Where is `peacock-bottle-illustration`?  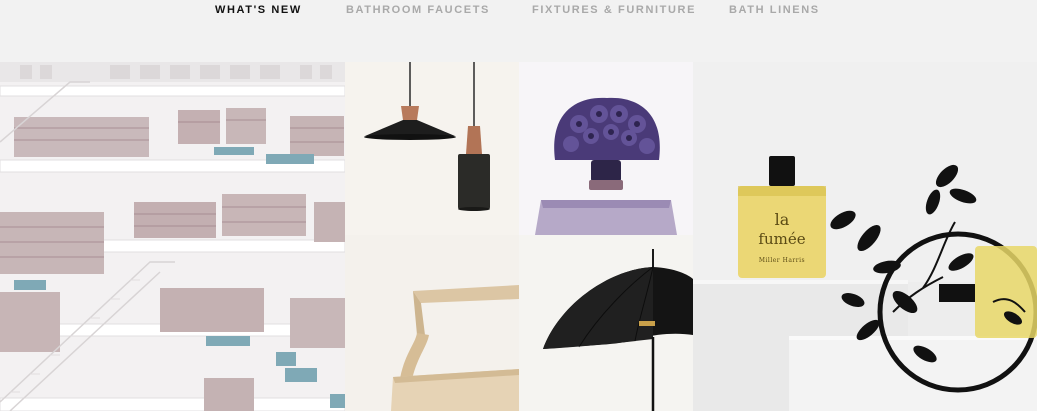
peacock-bottle-illustration is located at coordinates (606, 148).